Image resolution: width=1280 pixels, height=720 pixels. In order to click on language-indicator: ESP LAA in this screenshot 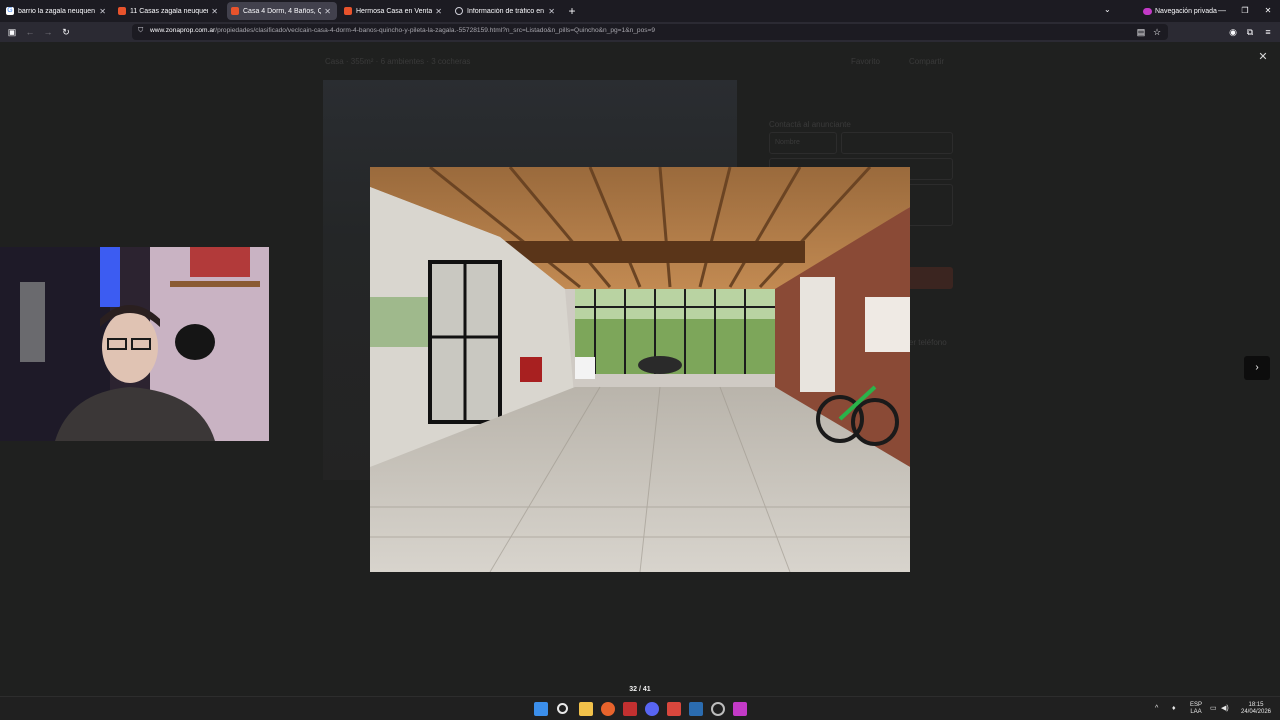, I will do `click(1196, 709)`.